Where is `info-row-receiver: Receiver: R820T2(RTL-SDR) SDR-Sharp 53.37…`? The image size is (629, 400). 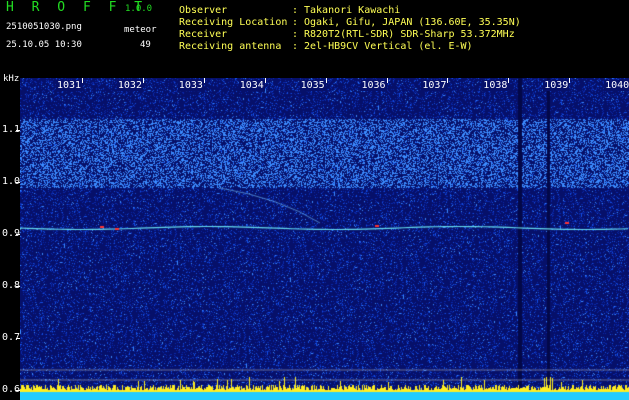 info-row-receiver: Receiver: R820T2(RTL-SDR) SDR-Sharp 53.37… is located at coordinates (347, 34).